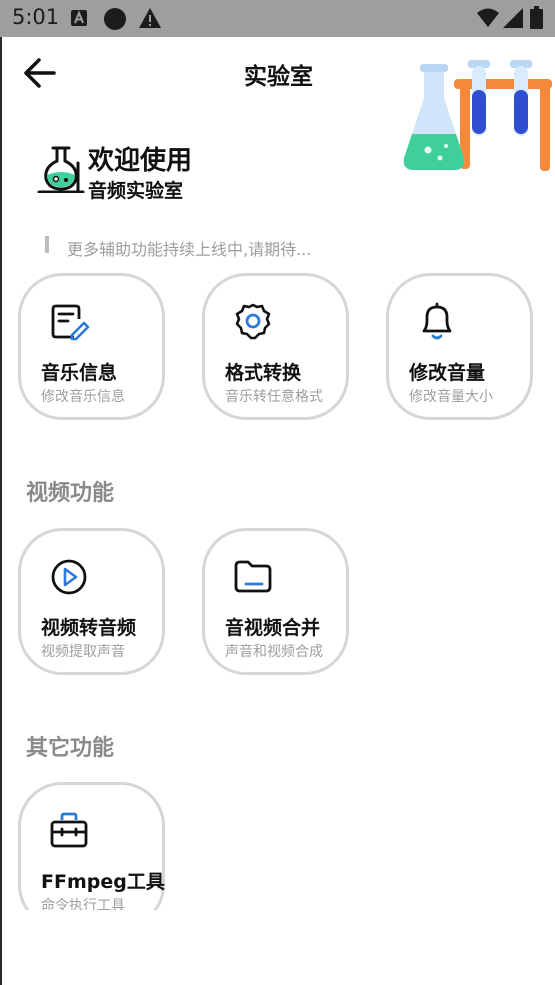 This screenshot has width=555, height=985. I want to click on video-to-audio-card: 视频转音频 视频提取声音, so click(91, 601).